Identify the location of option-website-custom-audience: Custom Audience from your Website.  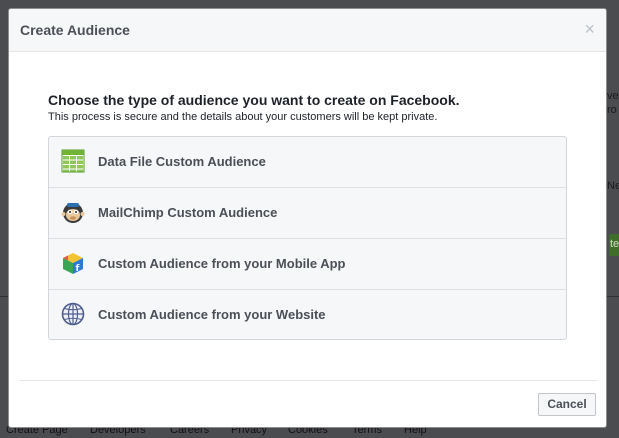
(307, 314).